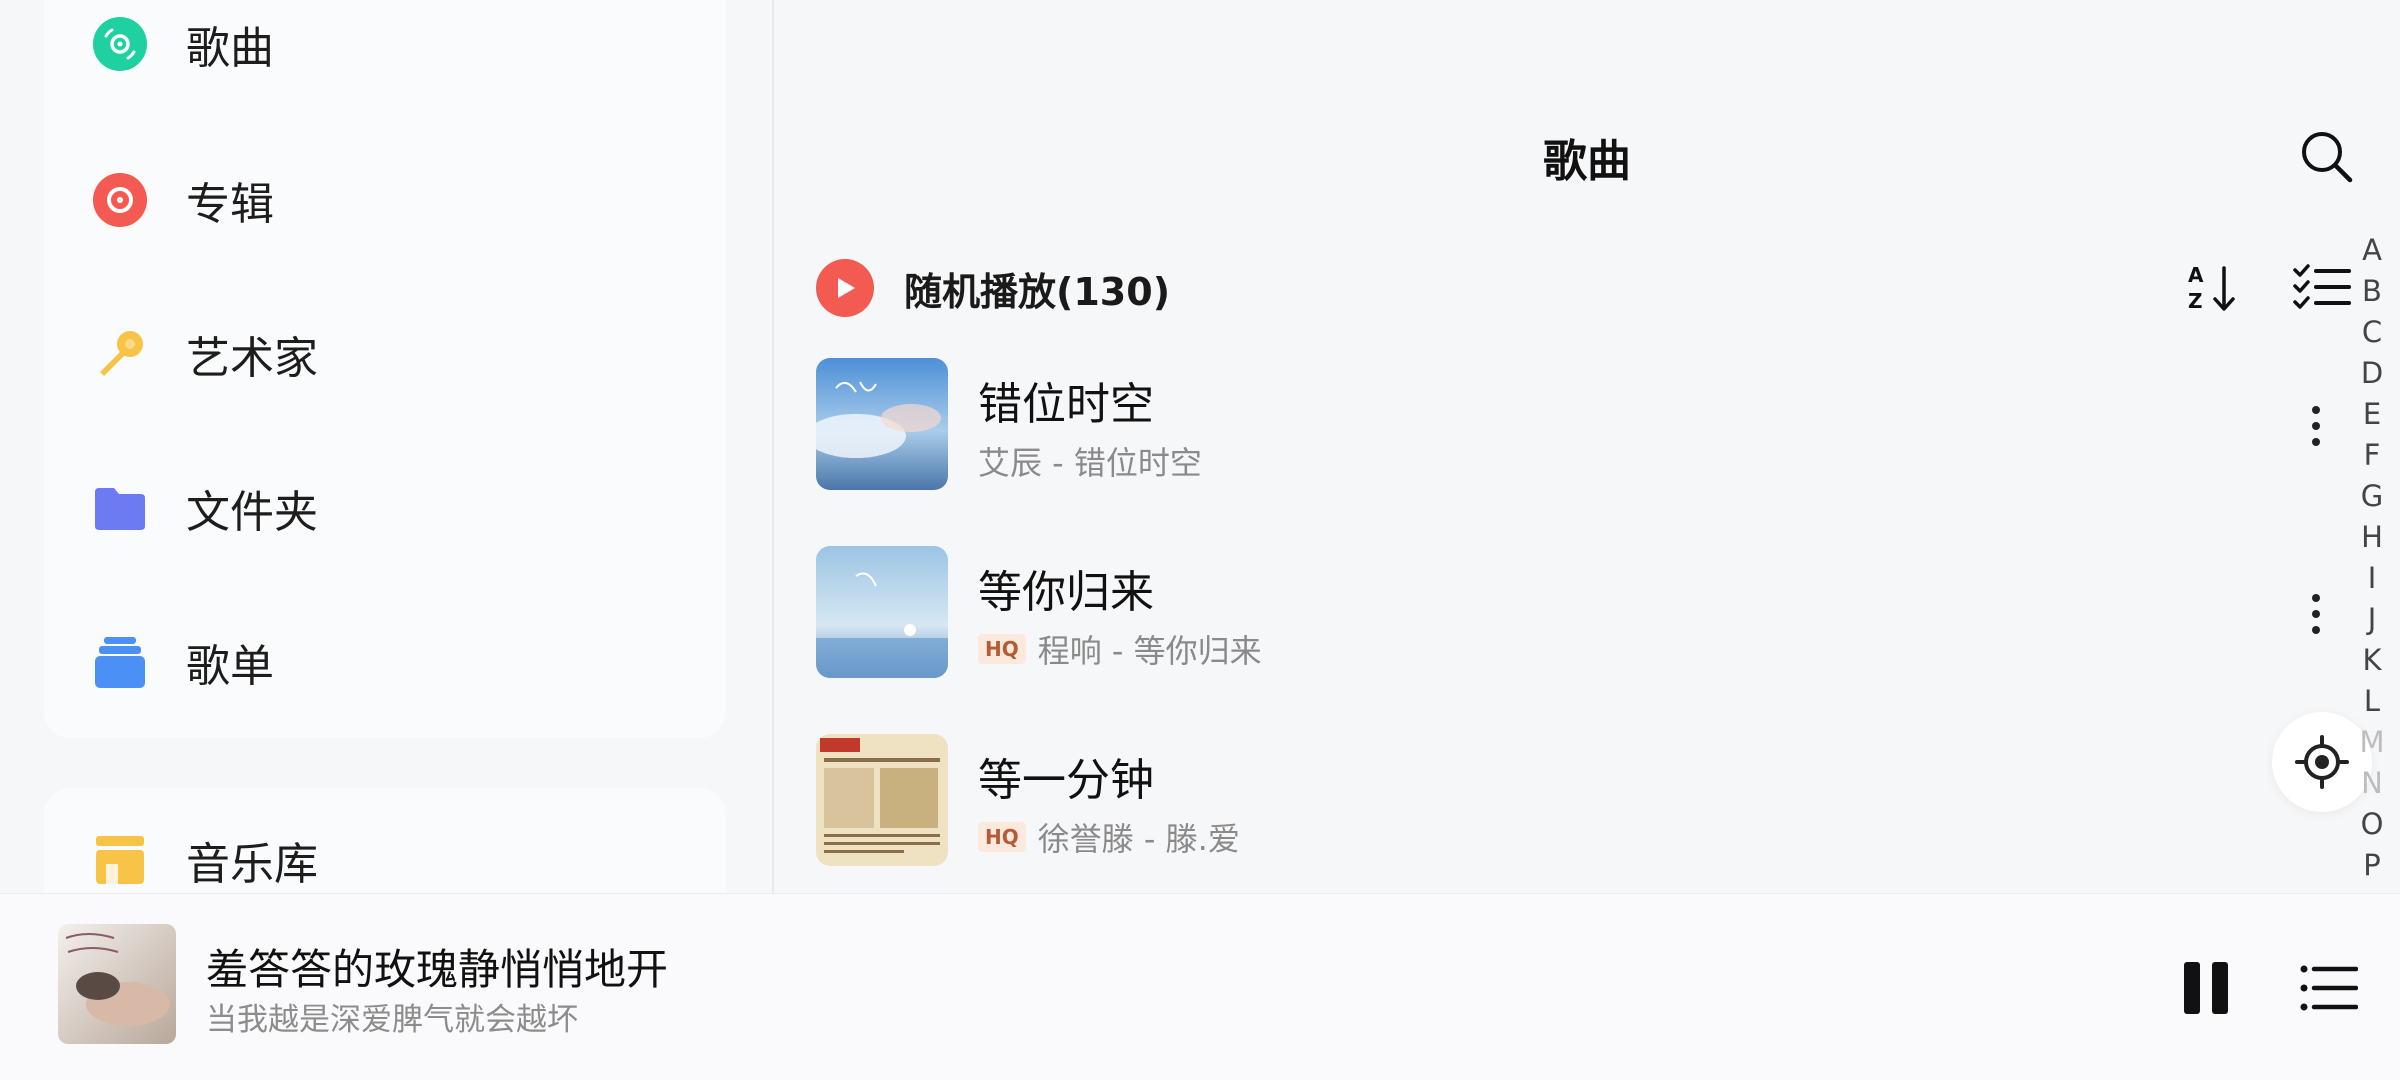  I want to click on now-playing-cover, so click(117, 984).